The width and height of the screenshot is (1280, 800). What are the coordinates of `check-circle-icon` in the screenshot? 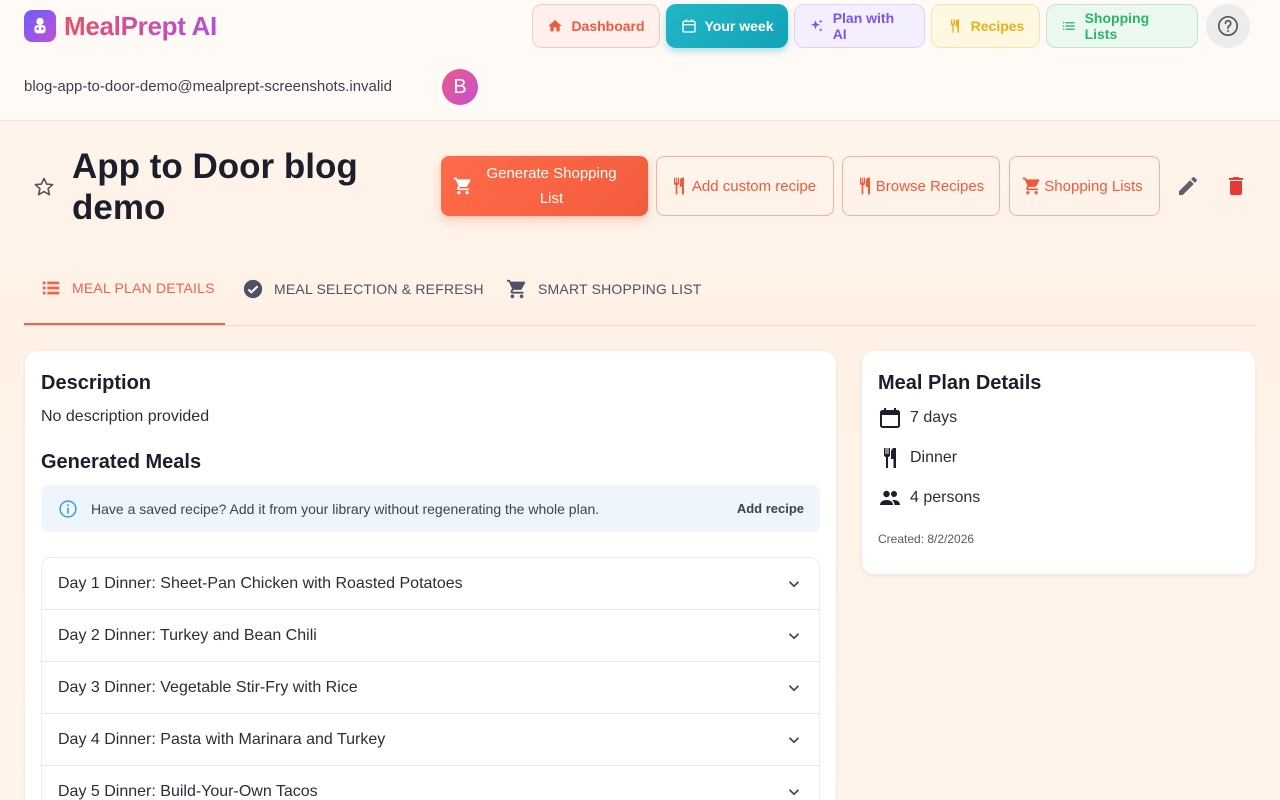 It's located at (253, 288).